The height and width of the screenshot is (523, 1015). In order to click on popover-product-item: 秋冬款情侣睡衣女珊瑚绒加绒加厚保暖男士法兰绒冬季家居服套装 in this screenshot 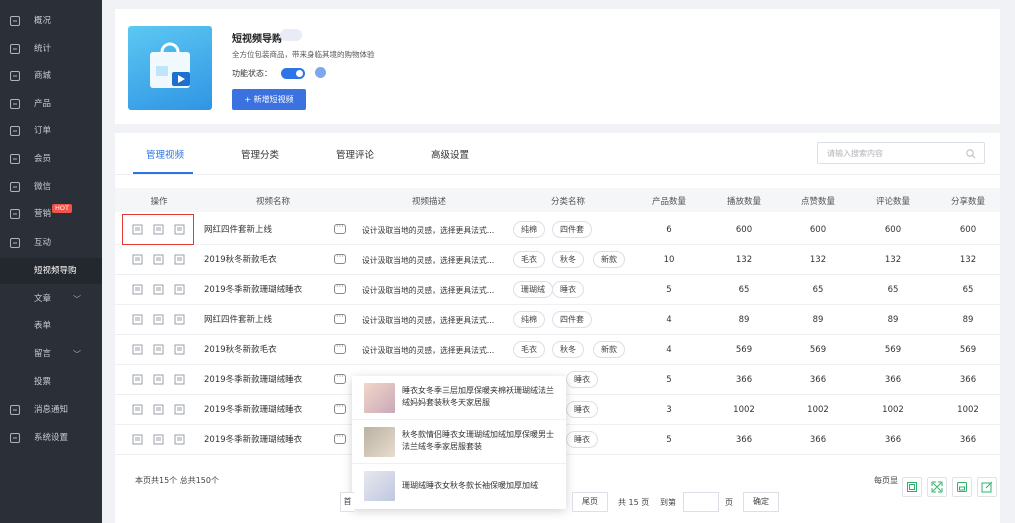, I will do `click(459, 442)`.